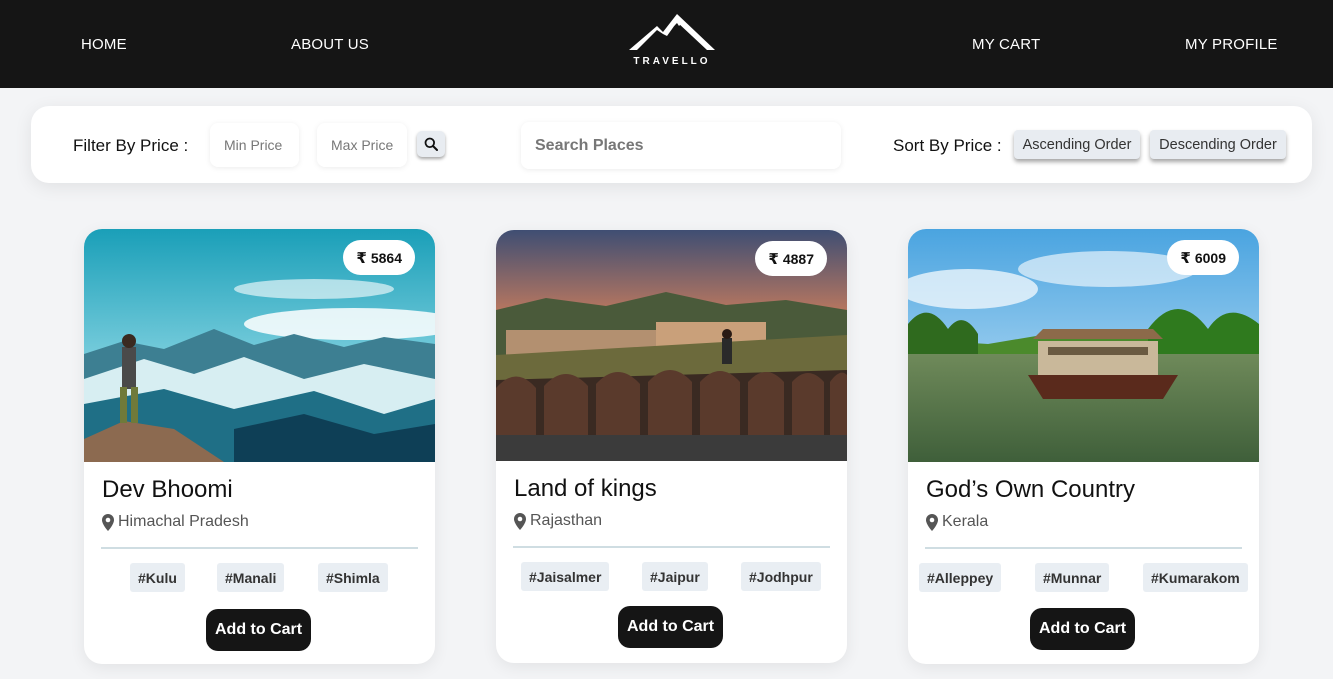 The width and height of the screenshot is (1333, 679). Describe the element at coordinates (386, 257) in the screenshot. I see `price-value: 5864` at that location.